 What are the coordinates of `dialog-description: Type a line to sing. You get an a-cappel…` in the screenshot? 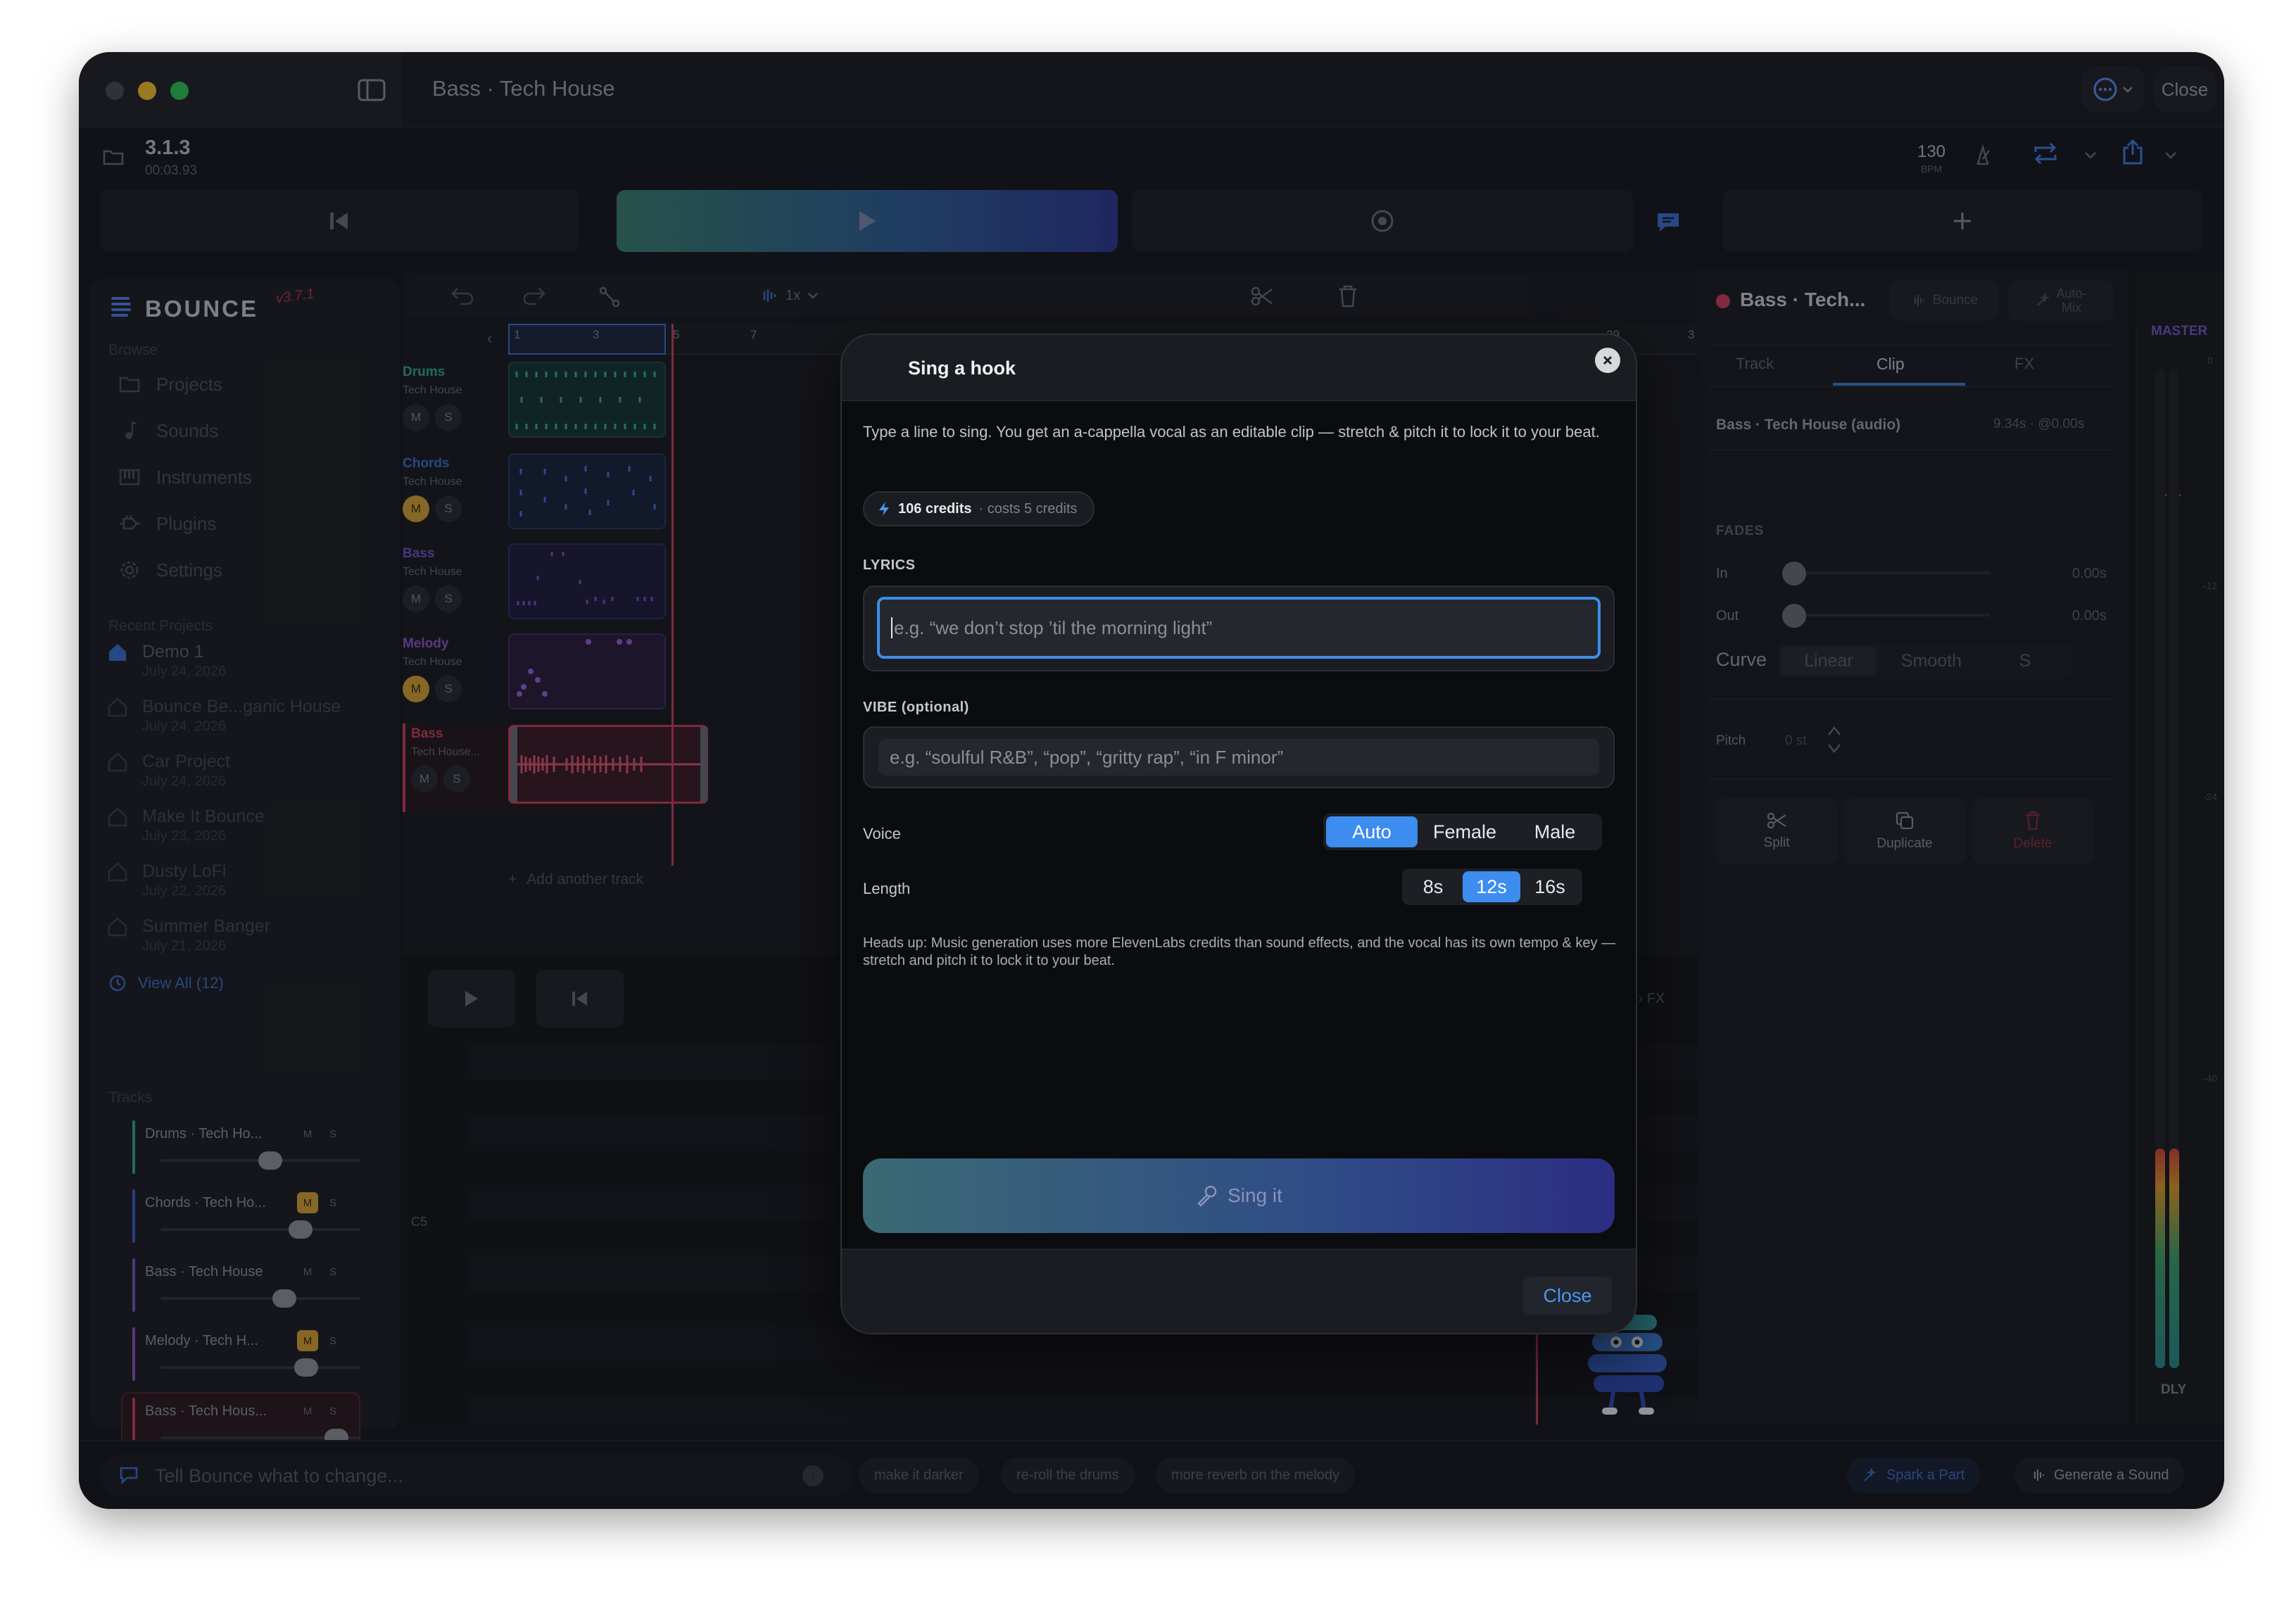 It's located at (1231, 432).